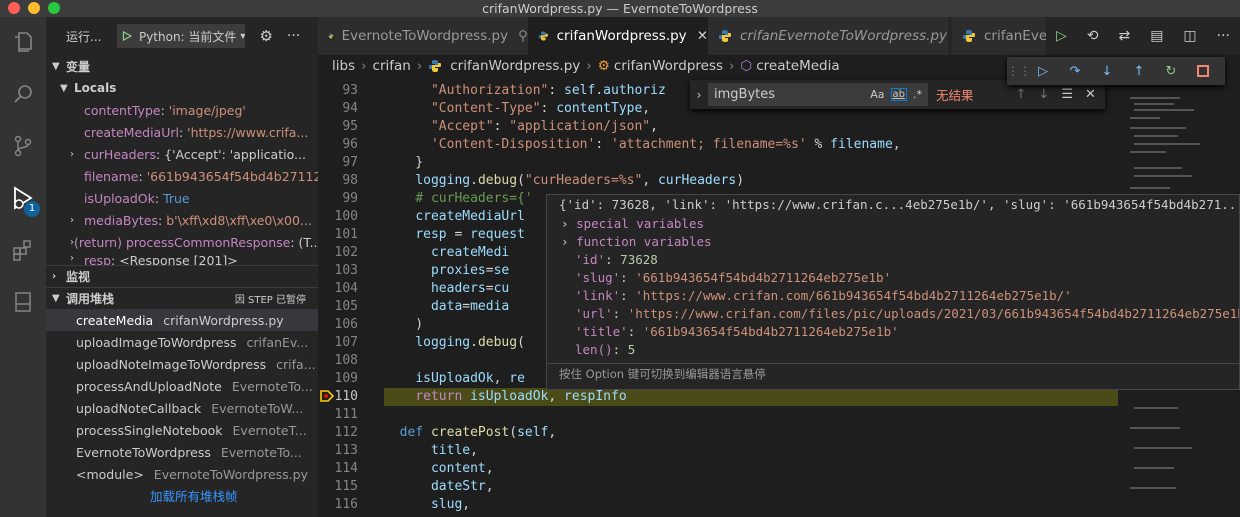 Image resolution: width=1240 pixels, height=517 pixels. I want to click on pin-icon: ⚲, so click(523, 36).